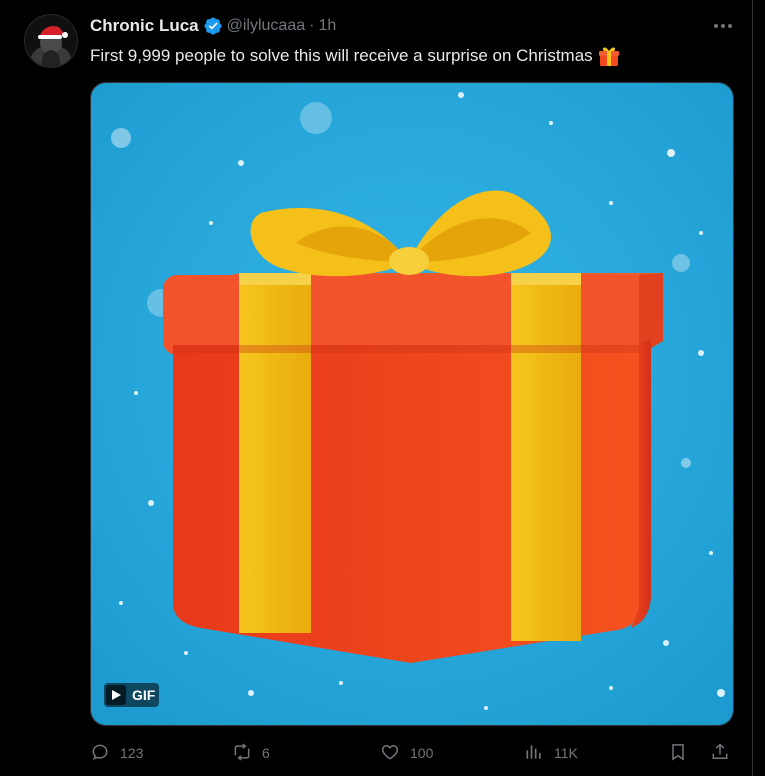  I want to click on retweet-icon, so click(242, 753).